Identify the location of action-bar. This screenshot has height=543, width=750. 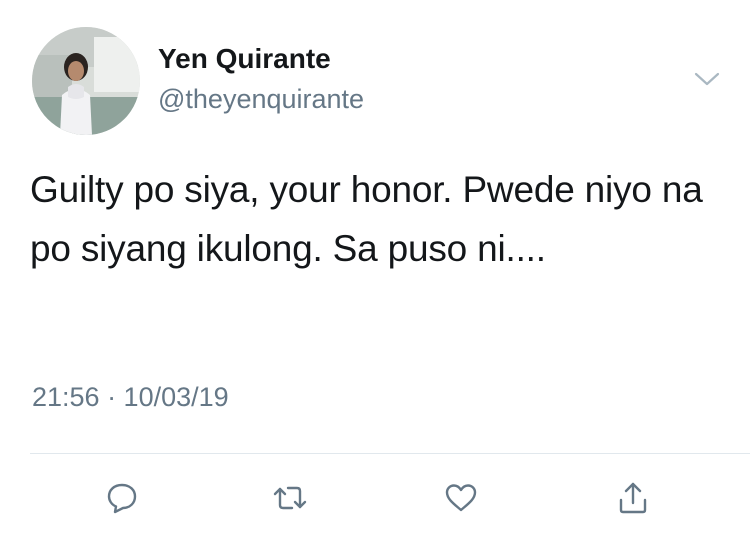
(375, 497).